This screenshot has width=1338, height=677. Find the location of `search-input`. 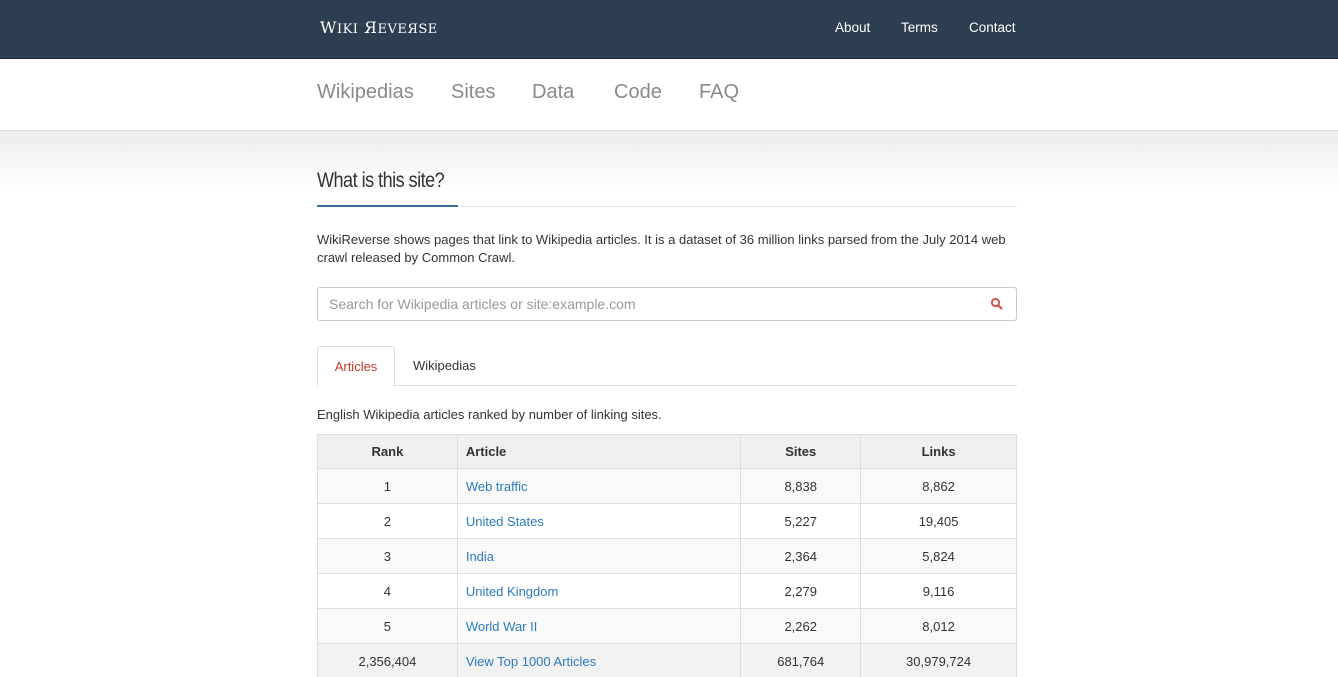

search-input is located at coordinates (649, 304).